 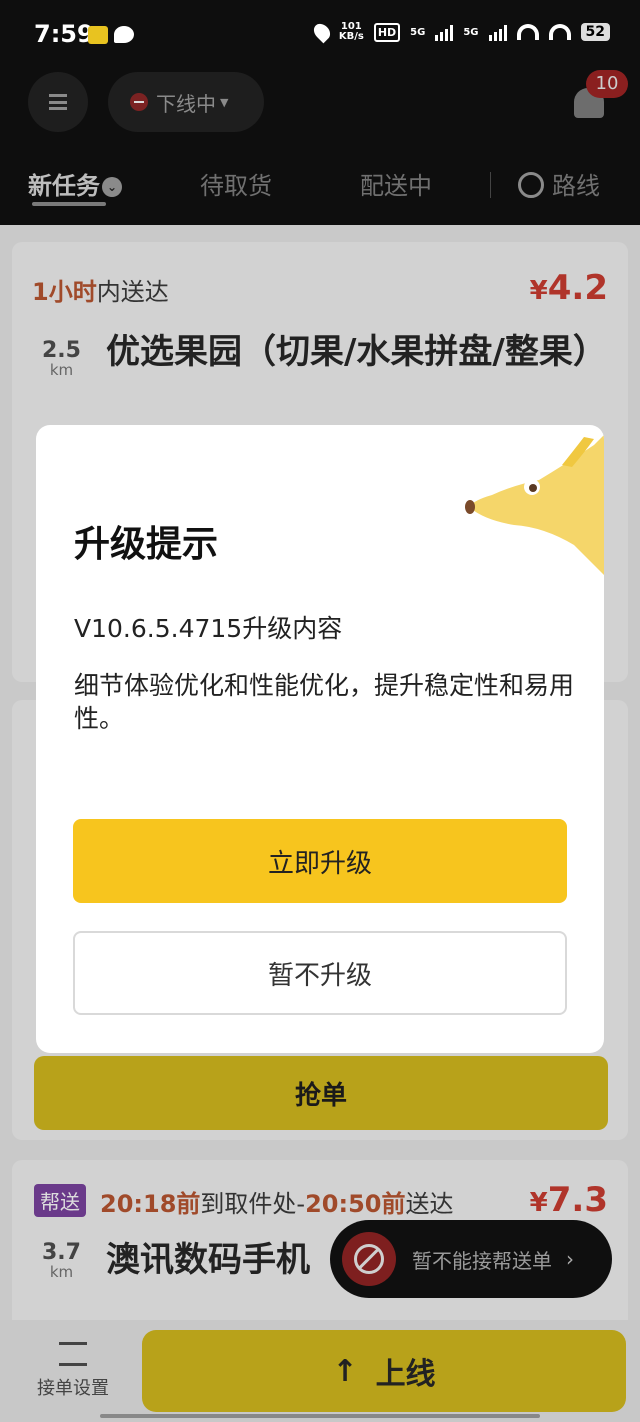 I want to click on distance: 2.5 km, so click(x=61, y=358).